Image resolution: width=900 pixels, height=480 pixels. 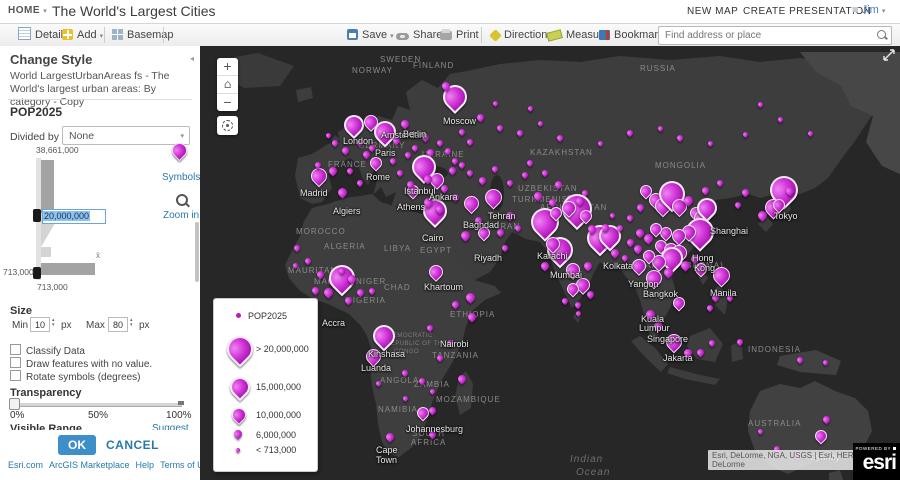 What do you see at coordinates (142, 35) in the screenshot?
I see `basemap-button: Basemap` at bounding box center [142, 35].